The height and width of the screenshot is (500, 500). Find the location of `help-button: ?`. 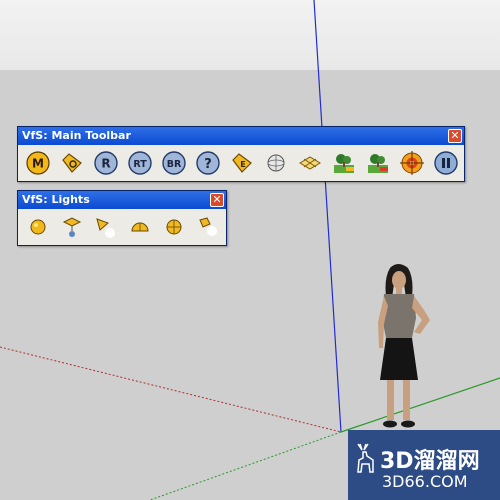

help-button: ? is located at coordinates (208, 163).